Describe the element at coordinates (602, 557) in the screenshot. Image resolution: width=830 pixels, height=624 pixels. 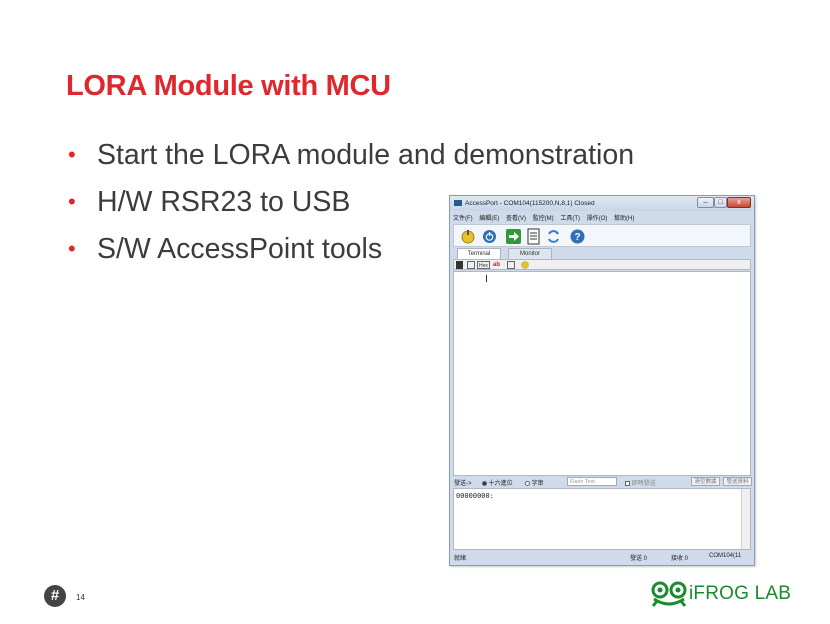
I see `status-bar: 就緒 發送 0 接收 0 COM104(11` at that location.